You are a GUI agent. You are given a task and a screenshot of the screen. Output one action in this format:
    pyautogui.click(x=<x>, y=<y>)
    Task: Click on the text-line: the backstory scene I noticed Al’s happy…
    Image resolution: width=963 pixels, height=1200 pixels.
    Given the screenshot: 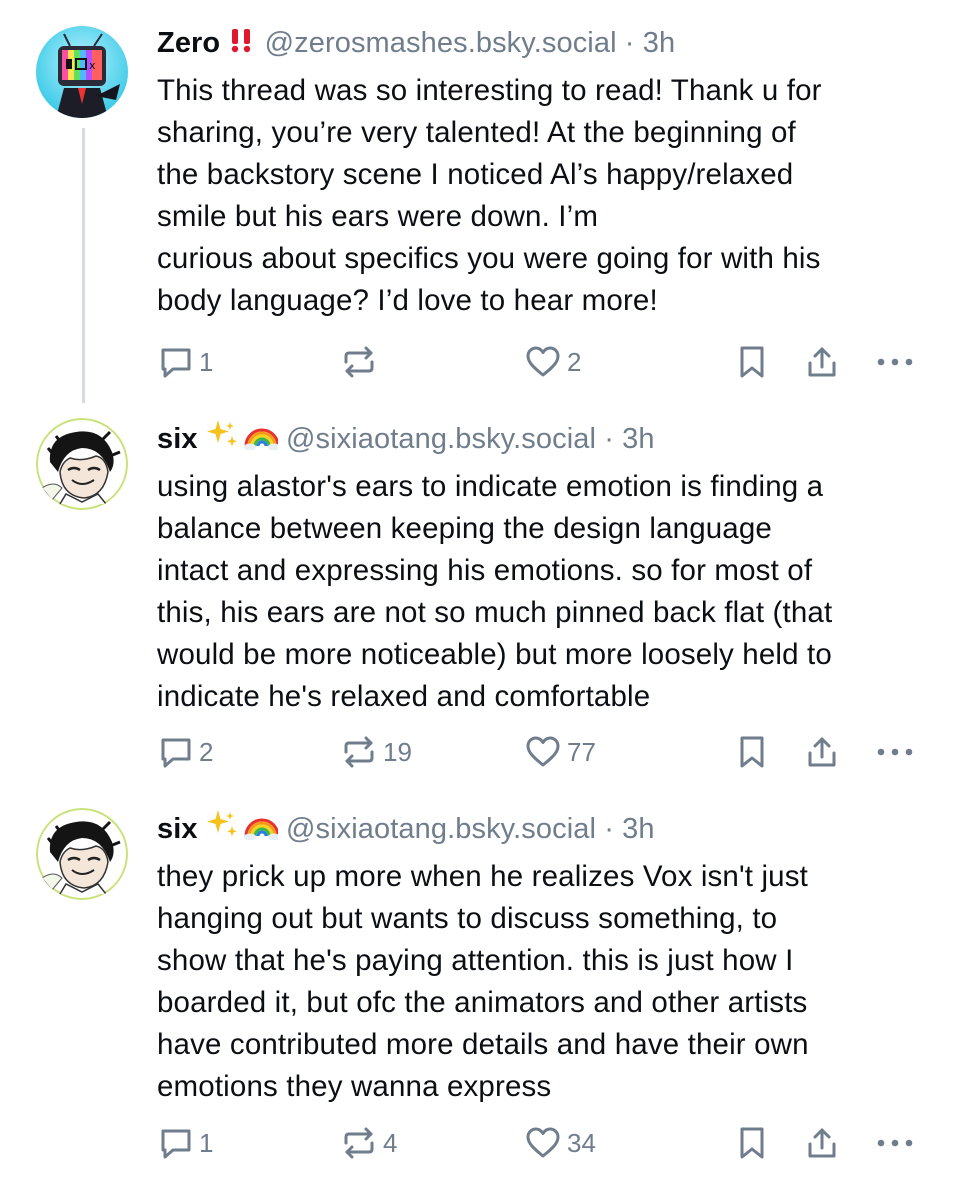 What is the action you would take?
    pyautogui.click(x=475, y=174)
    